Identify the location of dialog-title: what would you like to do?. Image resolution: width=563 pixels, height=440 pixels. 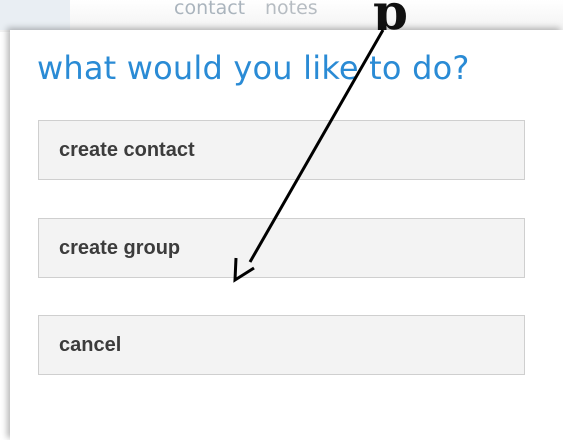
(253, 68).